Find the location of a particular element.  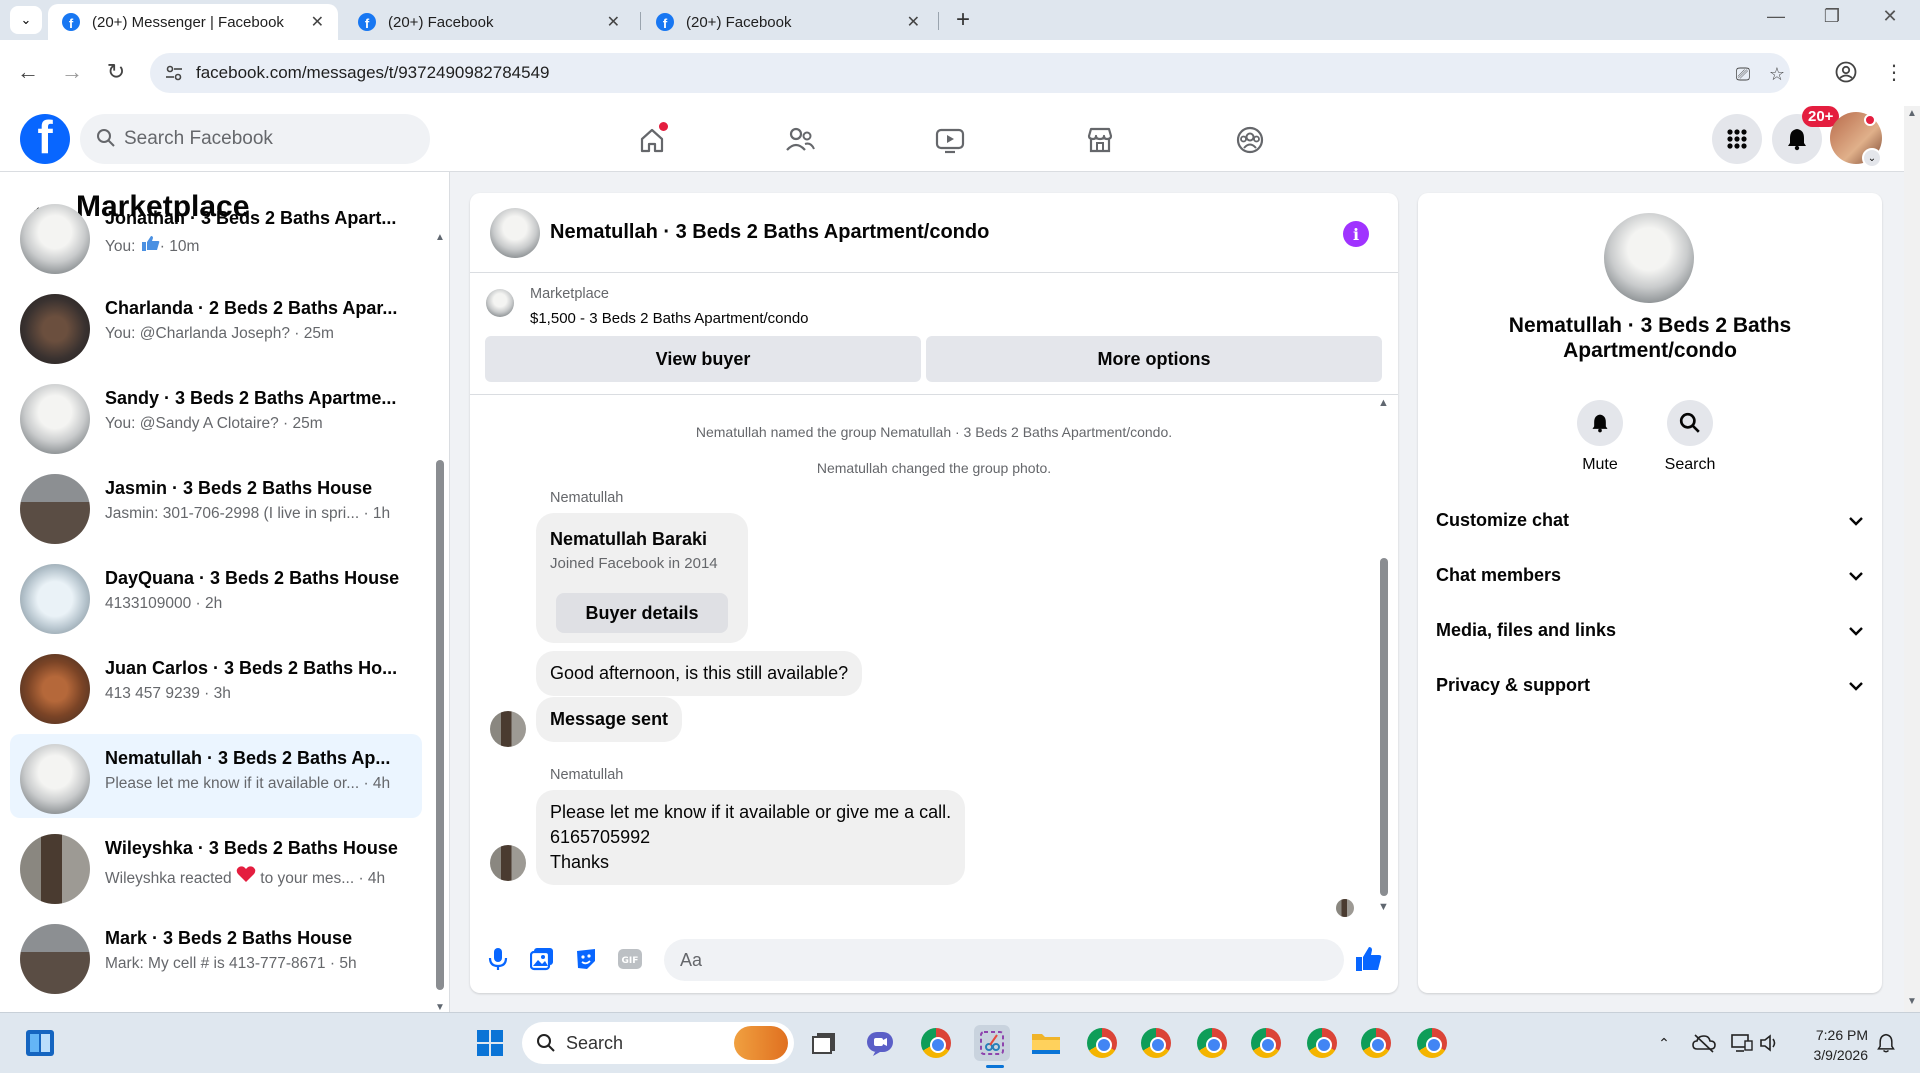

friends-icon is located at coordinates (800, 140).